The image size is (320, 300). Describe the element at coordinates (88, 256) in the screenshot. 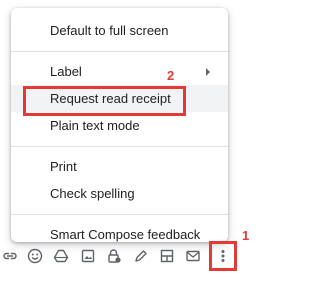

I see `photo-icon` at that location.